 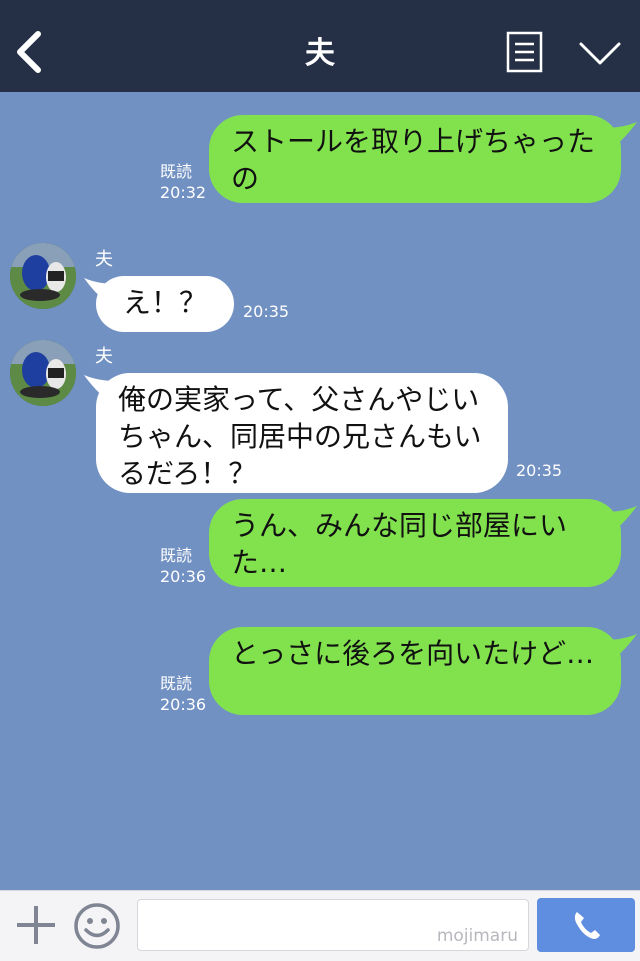 I want to click on chat-title: 夫, so click(x=320, y=53).